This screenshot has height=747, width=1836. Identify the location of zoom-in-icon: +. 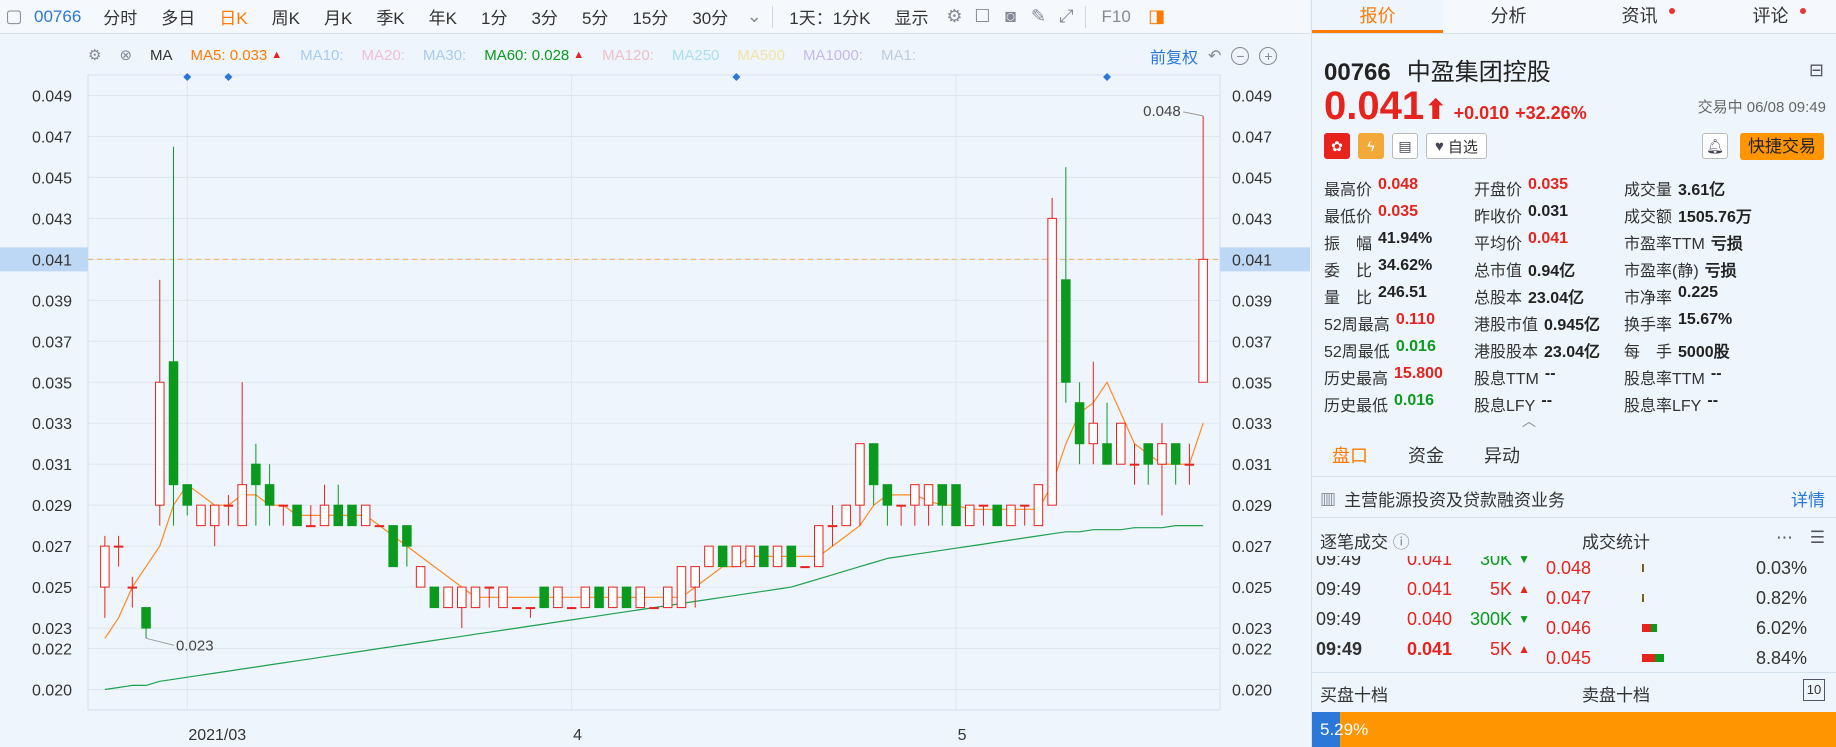
(1268, 56).